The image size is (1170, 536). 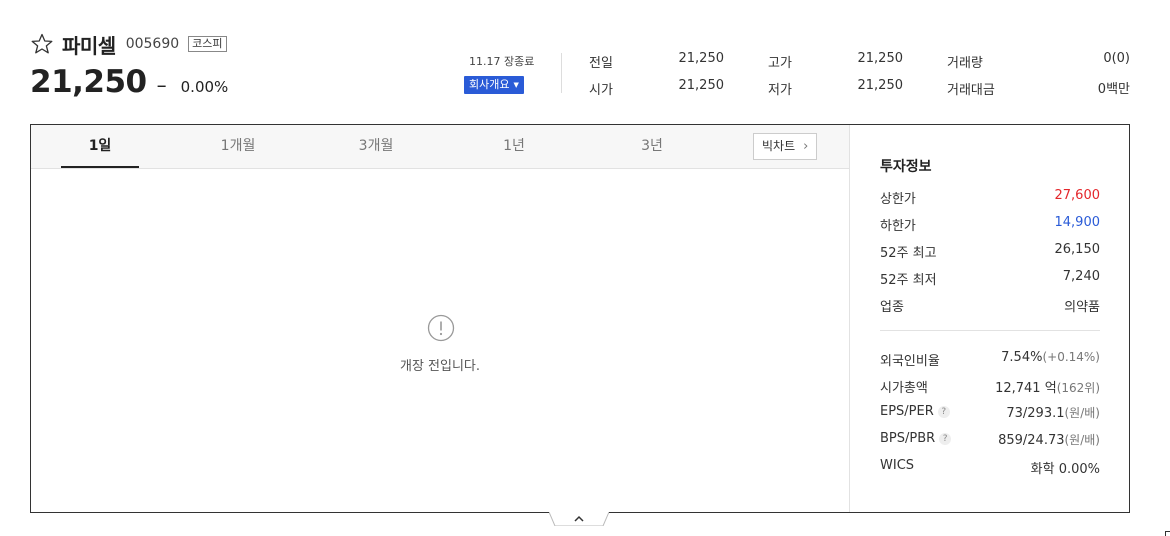 I want to click on summary-value-trade-value: 0백만, so click(x=1113, y=89).